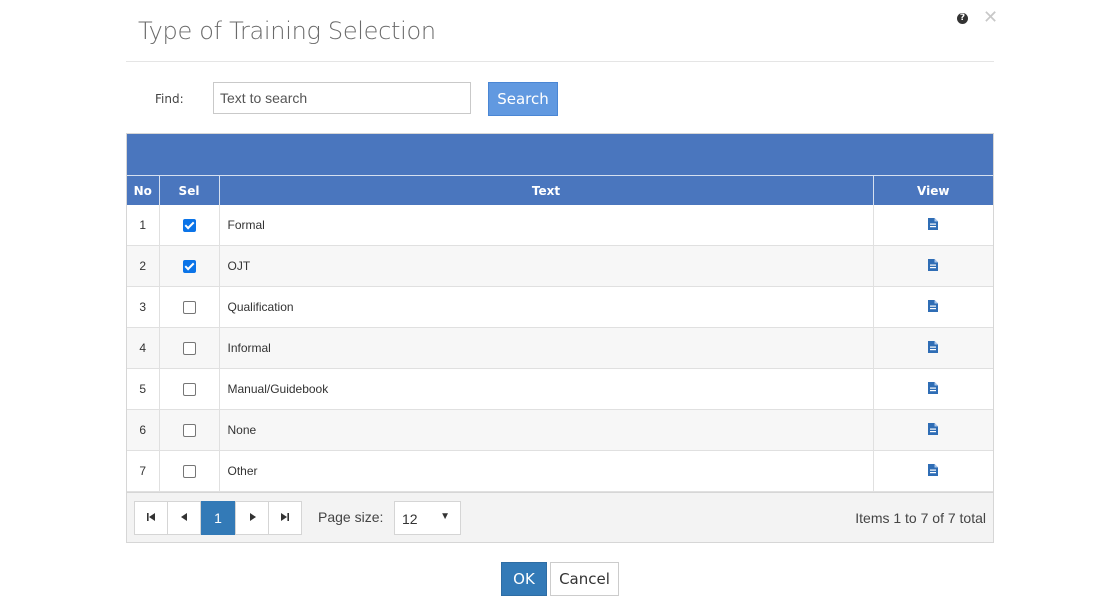 This screenshot has height=616, width=1120. What do you see at coordinates (524, 579) in the screenshot?
I see `ok-button: OK` at bounding box center [524, 579].